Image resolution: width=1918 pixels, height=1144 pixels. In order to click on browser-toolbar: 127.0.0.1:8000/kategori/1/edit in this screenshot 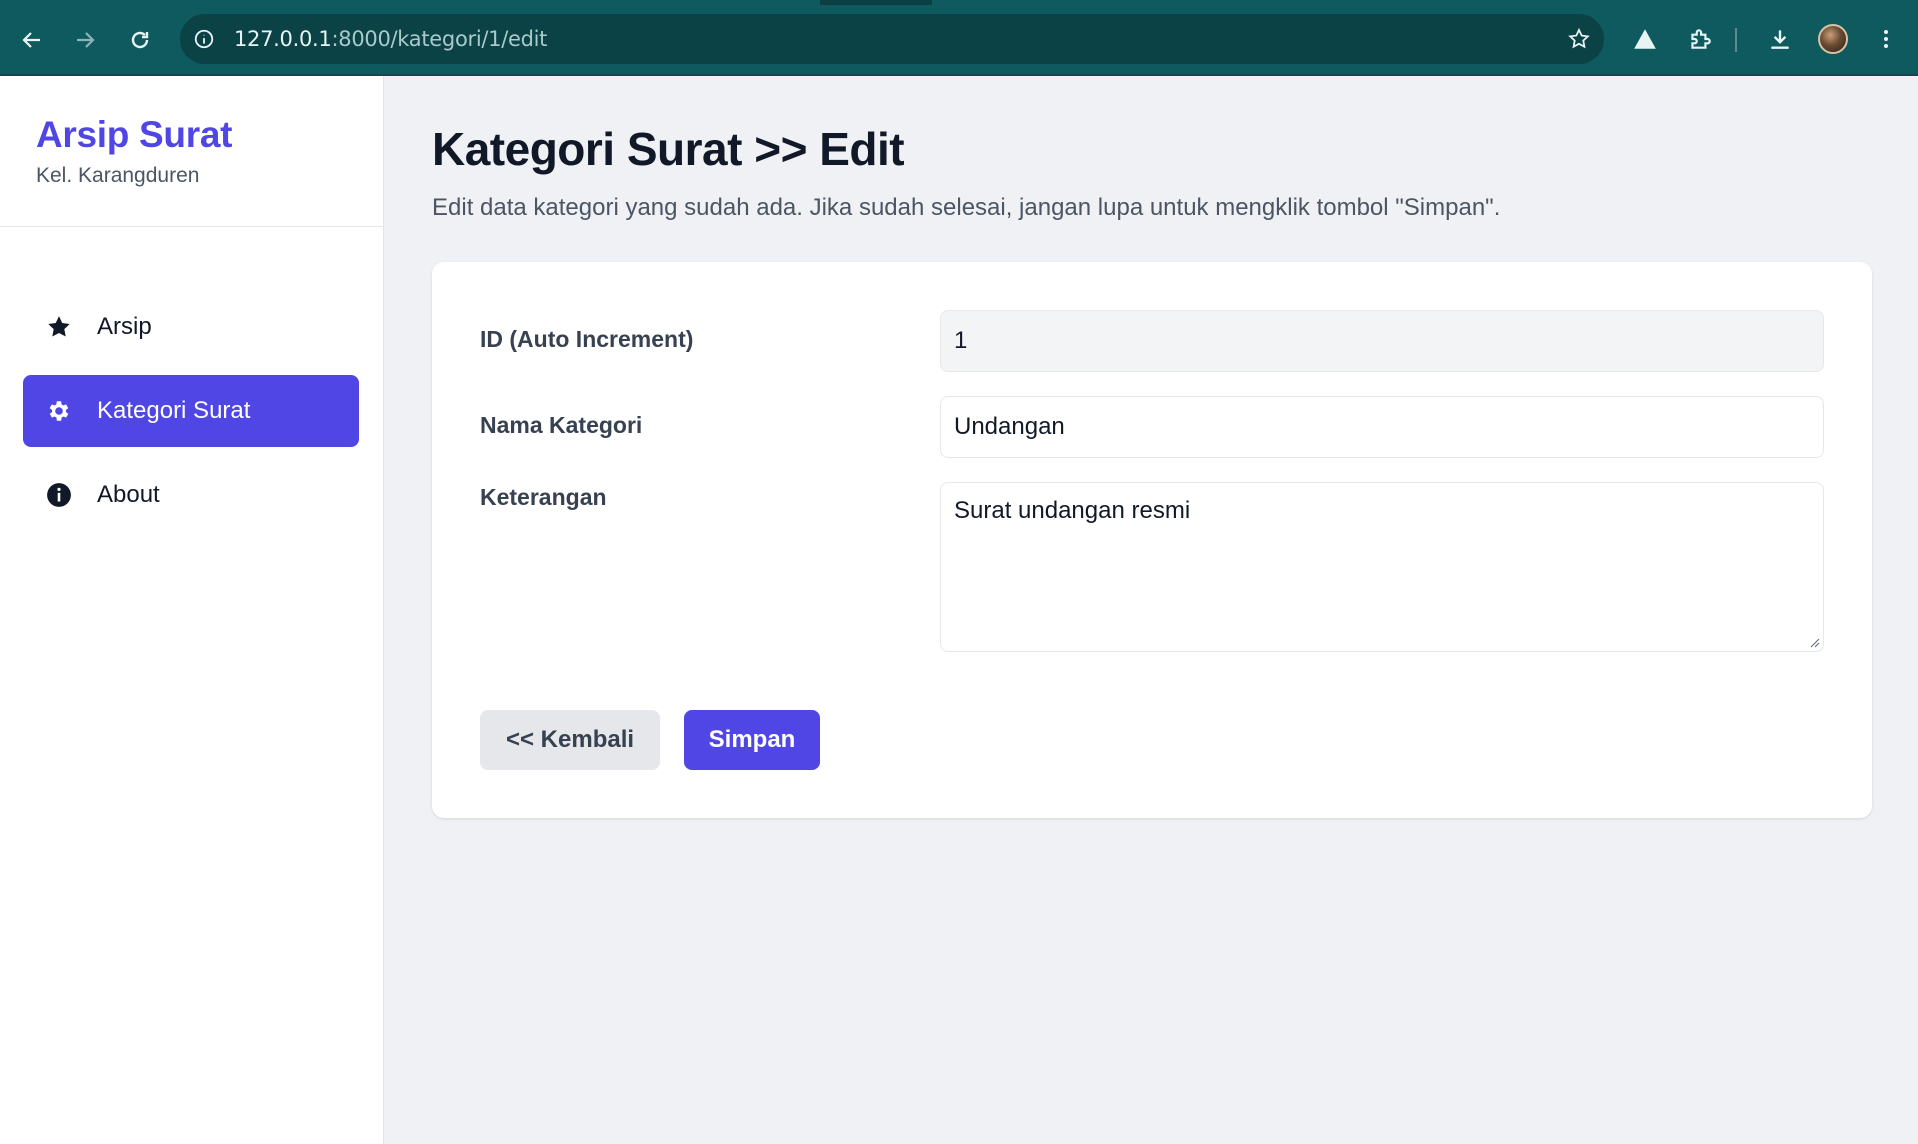, I will do `click(959, 38)`.